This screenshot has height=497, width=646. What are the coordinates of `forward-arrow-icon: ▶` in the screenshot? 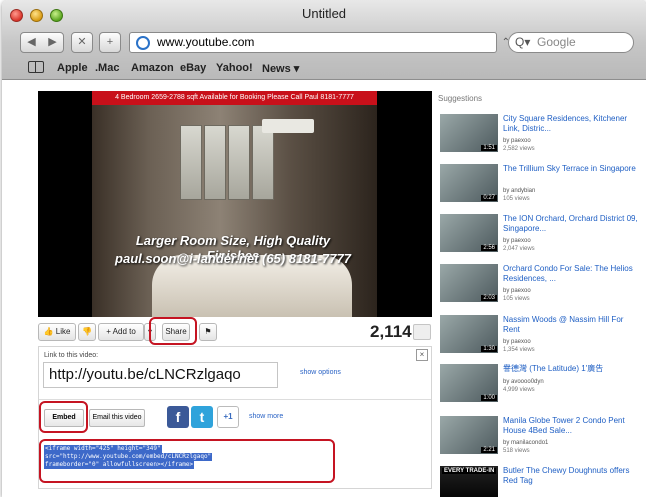 It's located at (52, 42).